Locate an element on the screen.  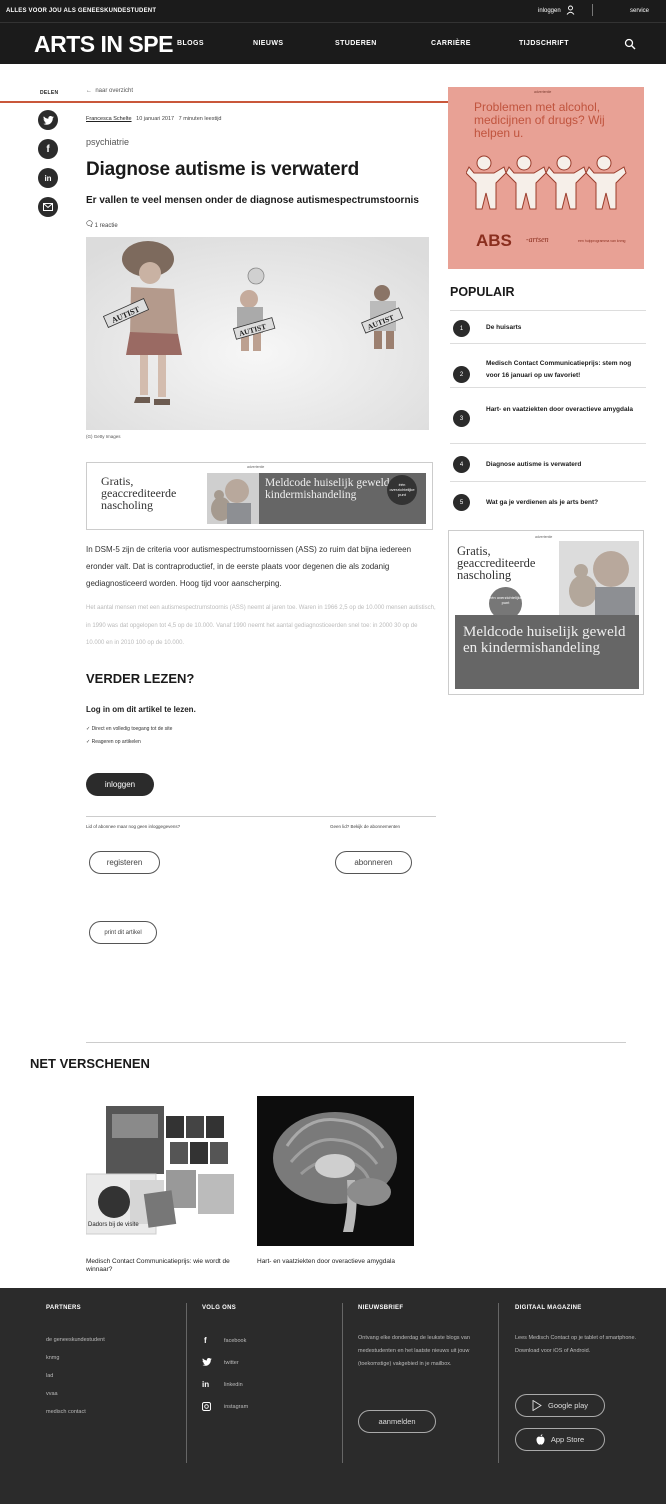
footer-partner-link: lad is located at coordinates (49, 1376).